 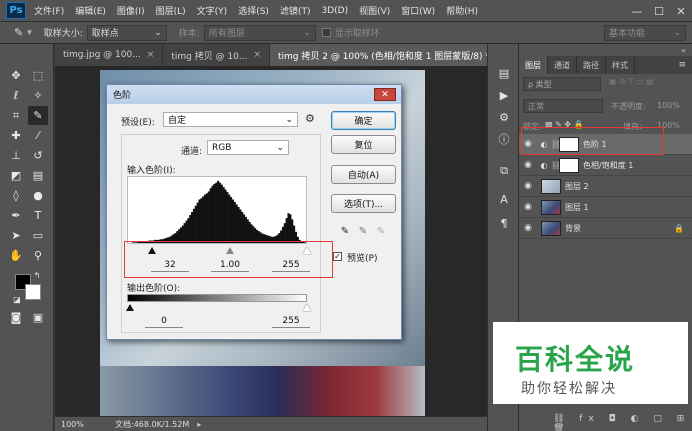 I want to click on sample-size-select: 取样点 ⌄, so click(x=126, y=32).